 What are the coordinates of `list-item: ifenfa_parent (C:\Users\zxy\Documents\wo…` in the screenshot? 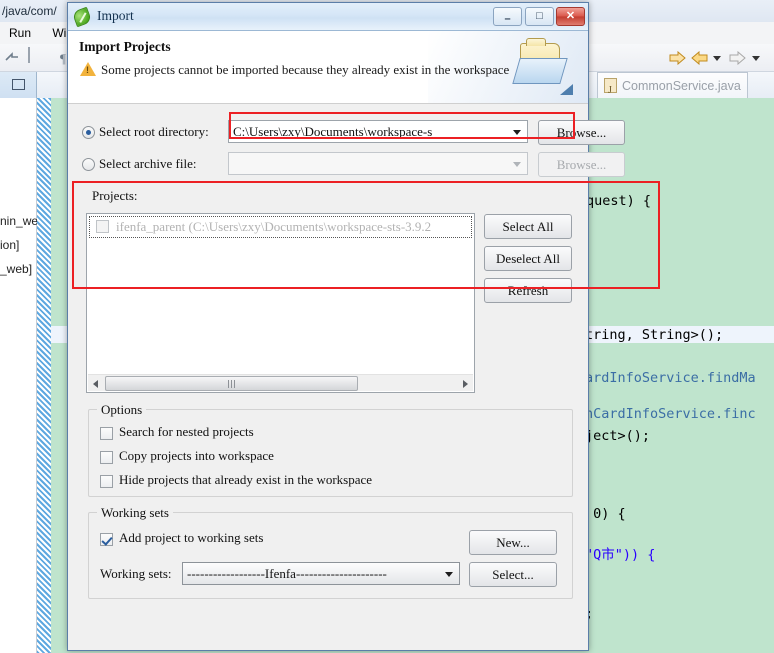 It's located at (280, 227).